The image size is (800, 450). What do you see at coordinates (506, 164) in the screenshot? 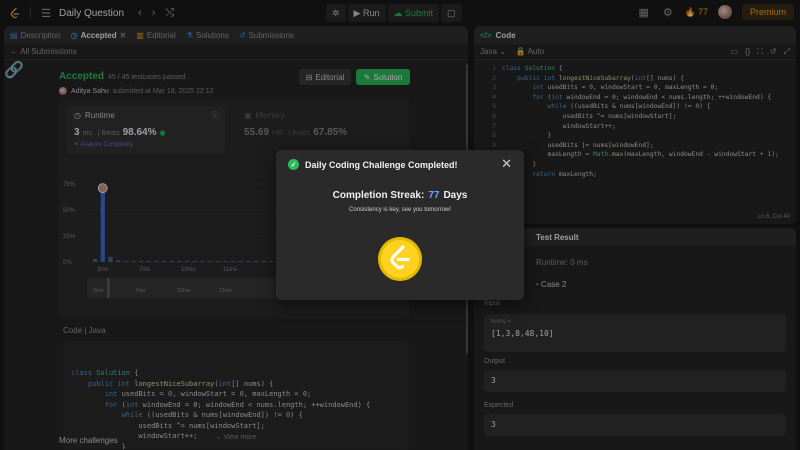
I see `close-icon: ✕` at bounding box center [506, 164].